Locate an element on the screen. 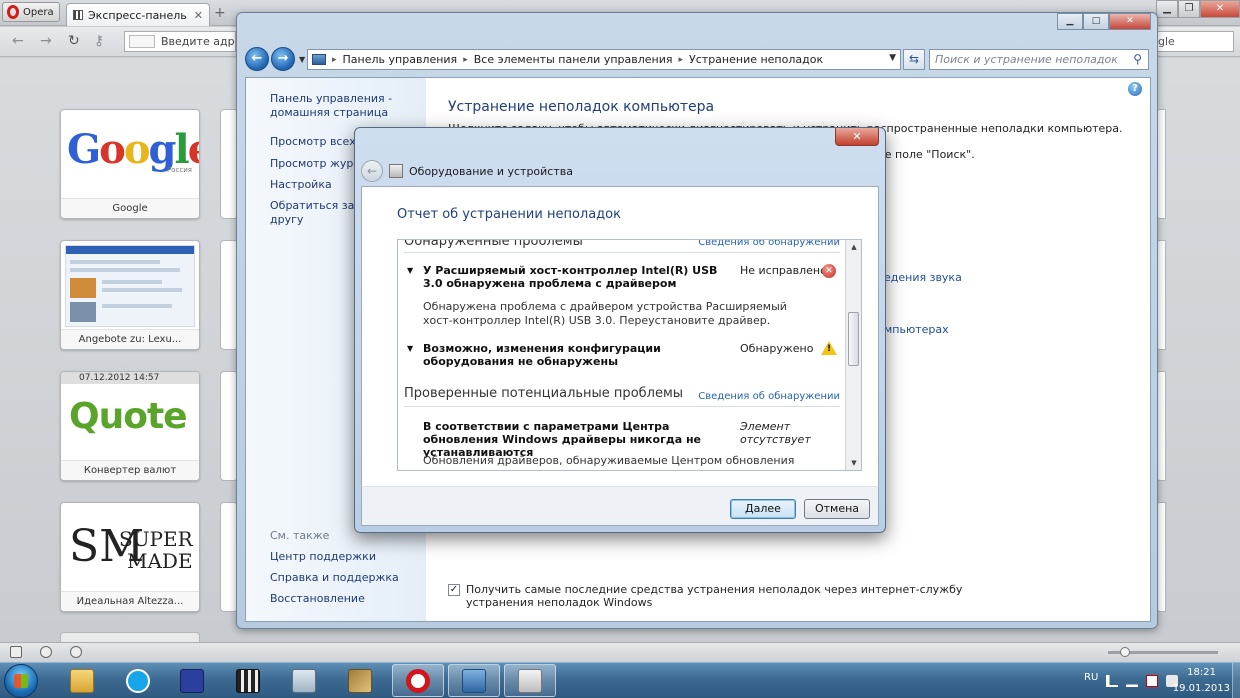 The image size is (1240, 698). breadcrumb-item: Устранение неполадок is located at coordinates (756, 59).